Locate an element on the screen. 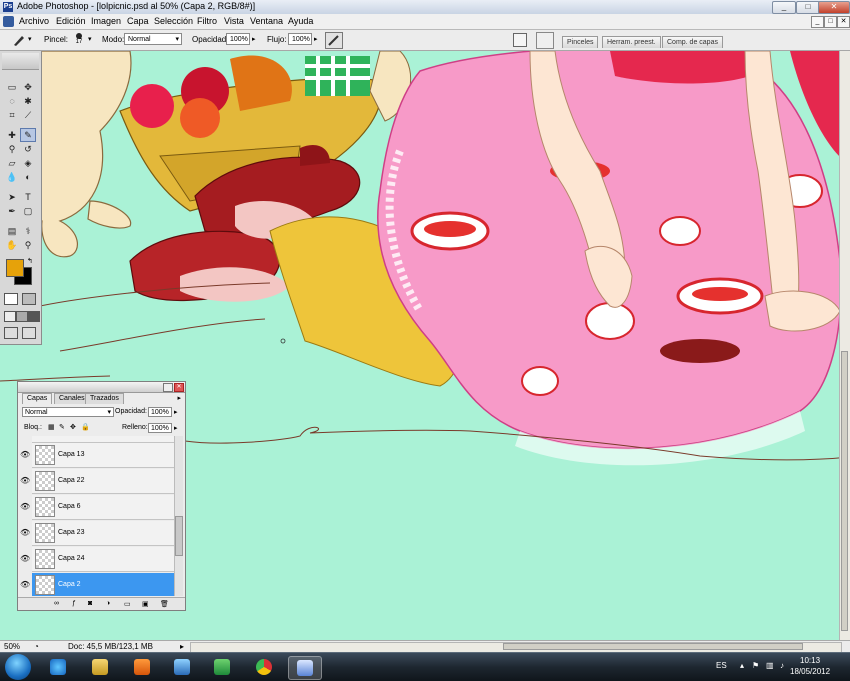 Image resolution: width=850 pixels, height=681 pixels. doc-restore-button: □ is located at coordinates (830, 22).